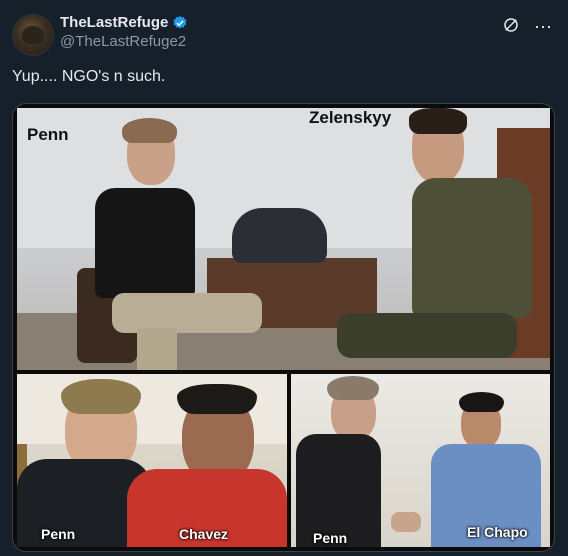 This screenshot has height=556, width=568. Describe the element at coordinates (180, 21) in the screenshot. I see `verified-badge-icon` at that location.